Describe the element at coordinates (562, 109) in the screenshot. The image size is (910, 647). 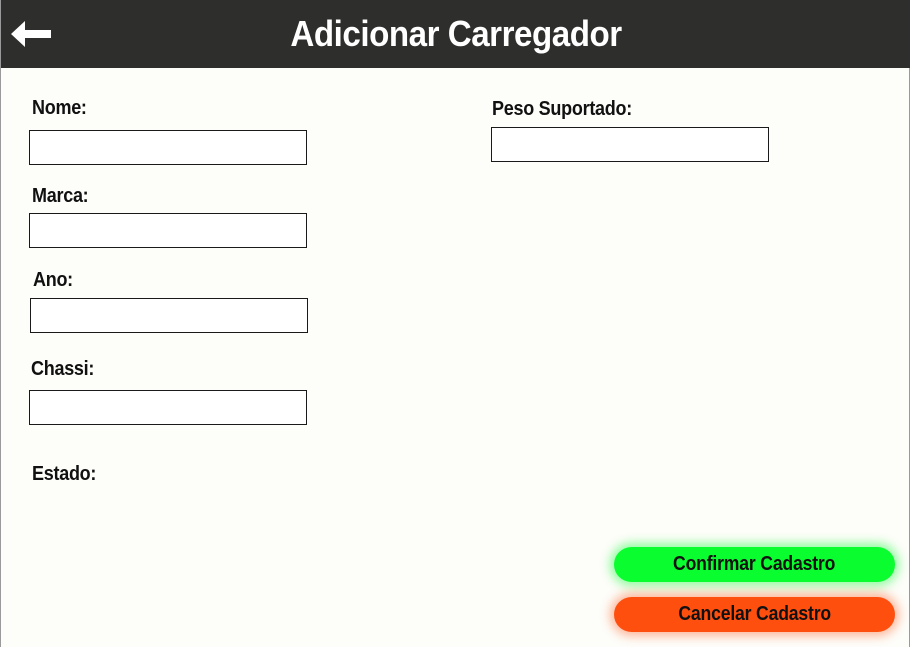
I see `peso-suportado-label: Peso Suportado:` at that location.